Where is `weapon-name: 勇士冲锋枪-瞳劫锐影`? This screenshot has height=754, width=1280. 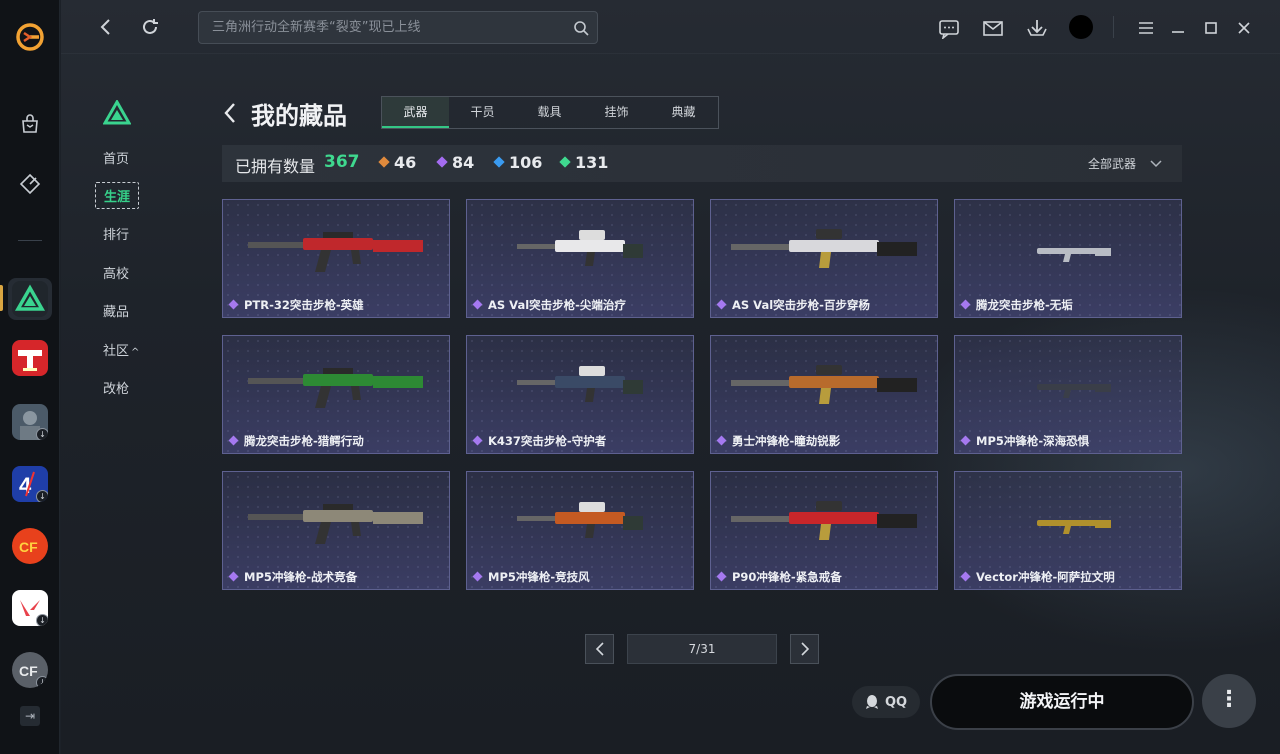
weapon-name: 勇士冲锋枪-瞳劫锐影 is located at coordinates (786, 441).